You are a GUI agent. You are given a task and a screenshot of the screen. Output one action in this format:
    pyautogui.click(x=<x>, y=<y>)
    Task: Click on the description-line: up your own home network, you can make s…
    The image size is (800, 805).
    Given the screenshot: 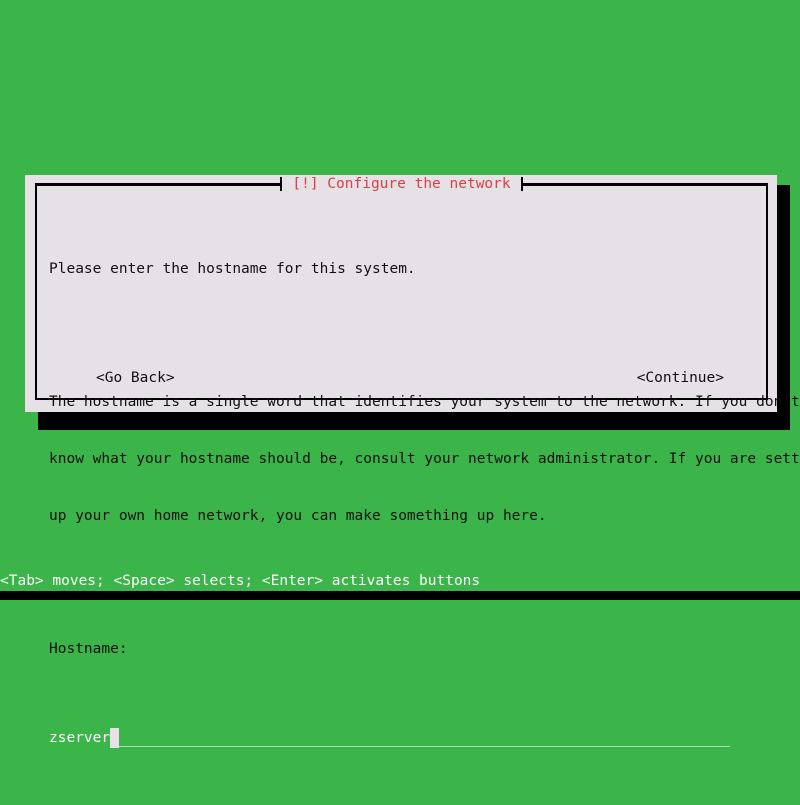 What is the action you would take?
    pyautogui.click(x=298, y=516)
    